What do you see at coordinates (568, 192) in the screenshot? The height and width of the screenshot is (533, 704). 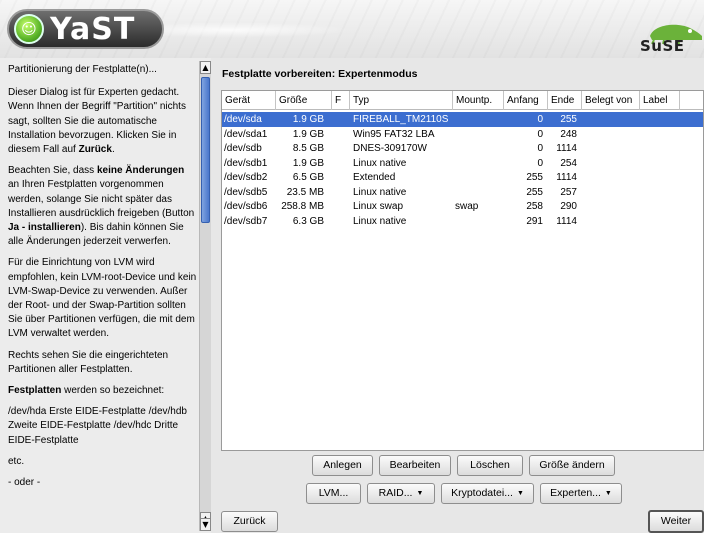 I see `table-cell-end: 257` at bounding box center [568, 192].